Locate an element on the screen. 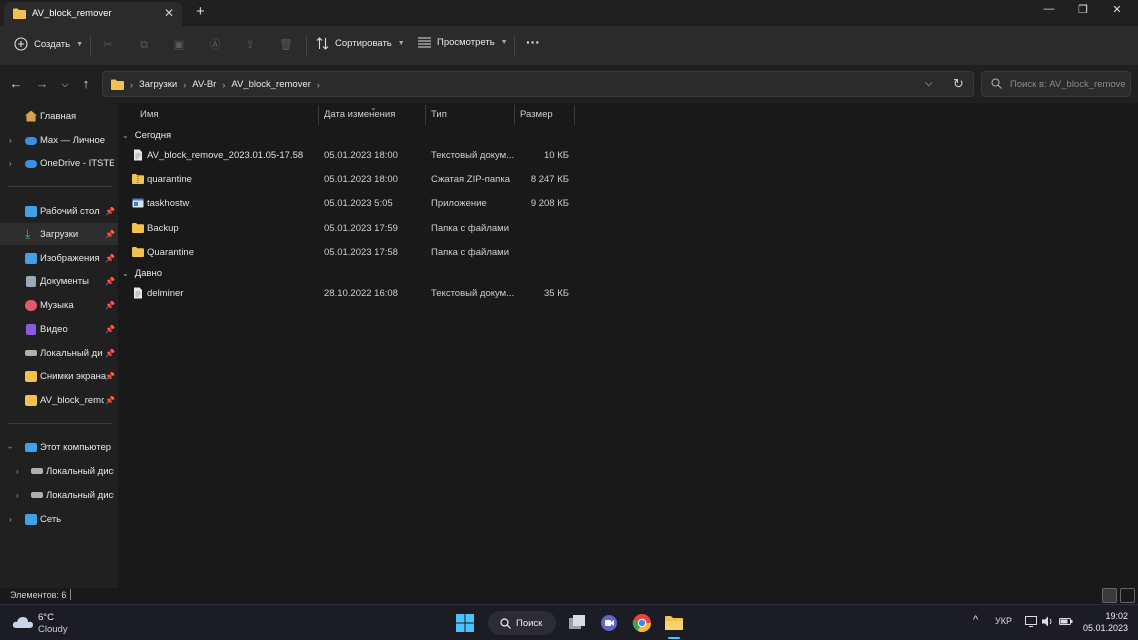 Image resolution: width=1138 pixels, height=640 pixels. cut-icon: ✂ is located at coordinates (108, 45).